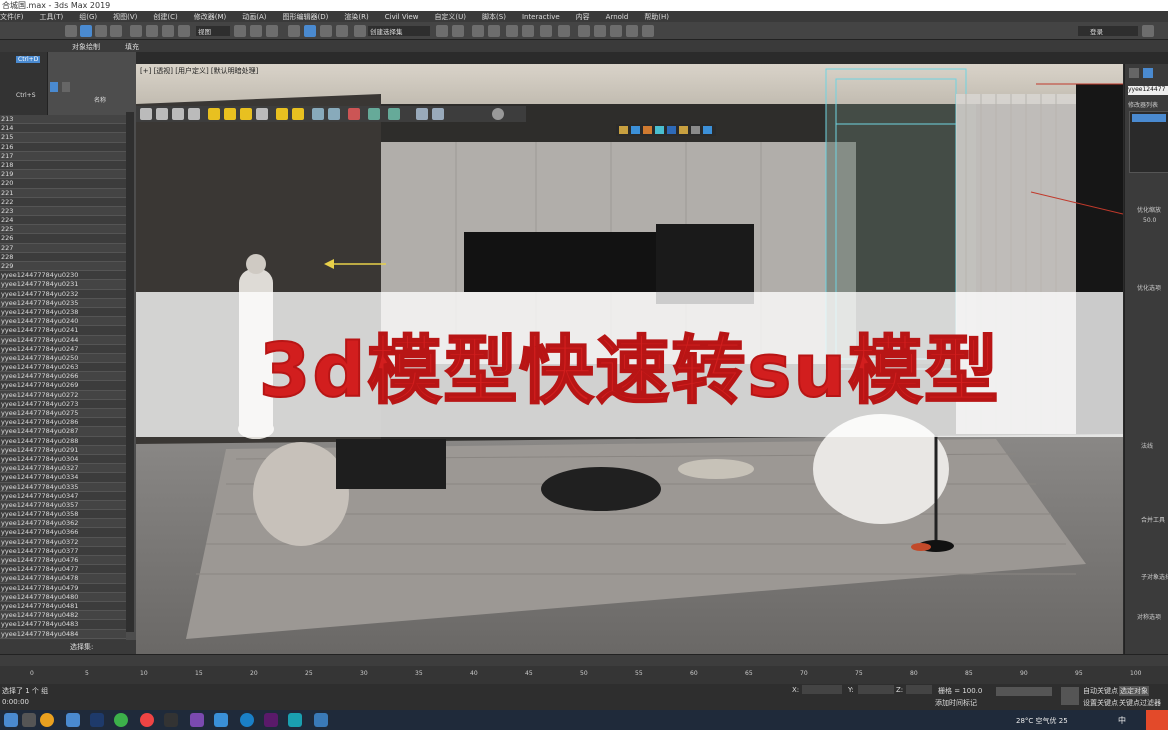 Image resolution: width=1168 pixels, height=730 pixels. Describe the element at coordinates (63, 331) in the screenshot. I see `scene-row: yyee124477784yu0241` at that location.